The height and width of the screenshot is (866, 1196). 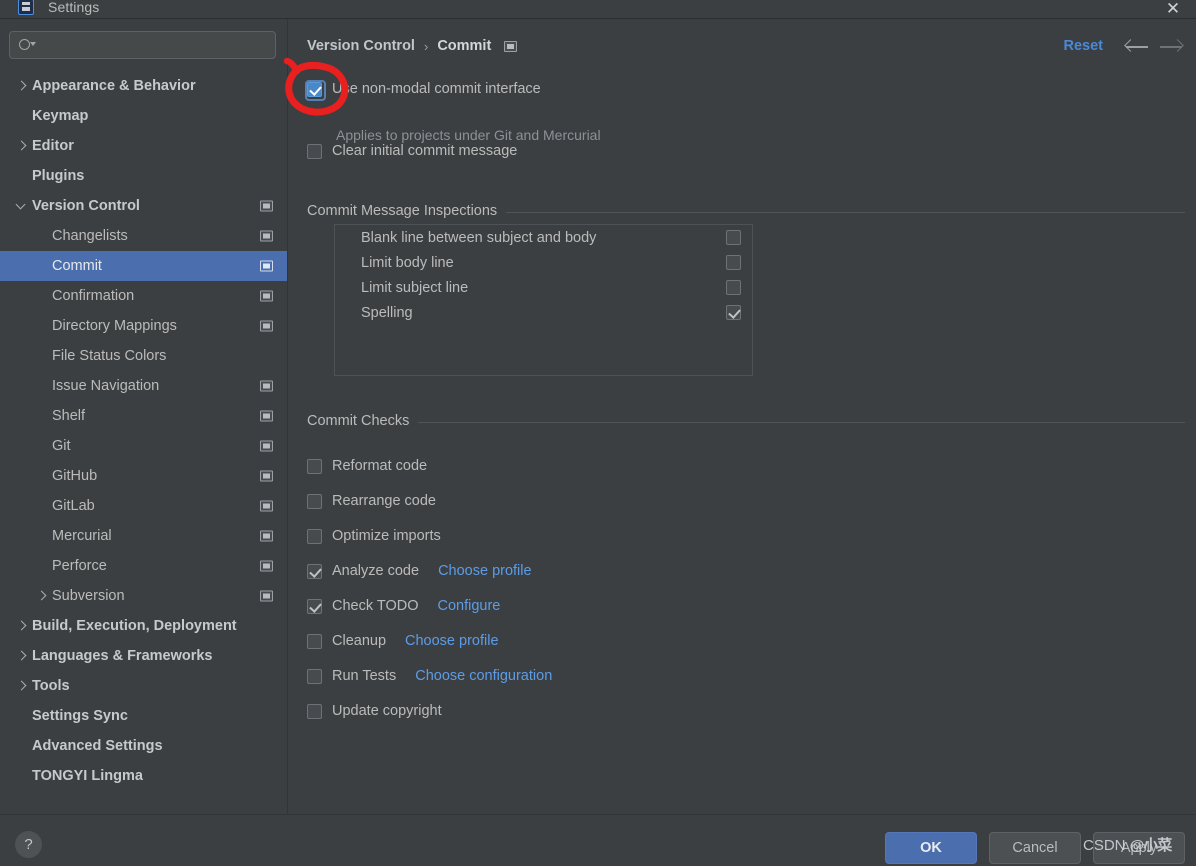 I want to click on sidebar-item-directory-mappings: Directory Mappings, so click(x=143, y=326).